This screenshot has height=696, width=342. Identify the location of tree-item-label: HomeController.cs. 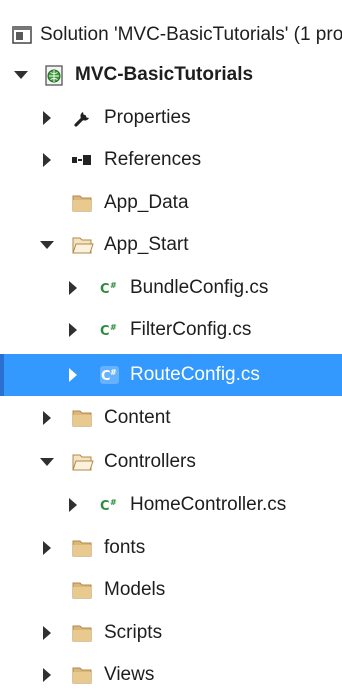
(208, 504).